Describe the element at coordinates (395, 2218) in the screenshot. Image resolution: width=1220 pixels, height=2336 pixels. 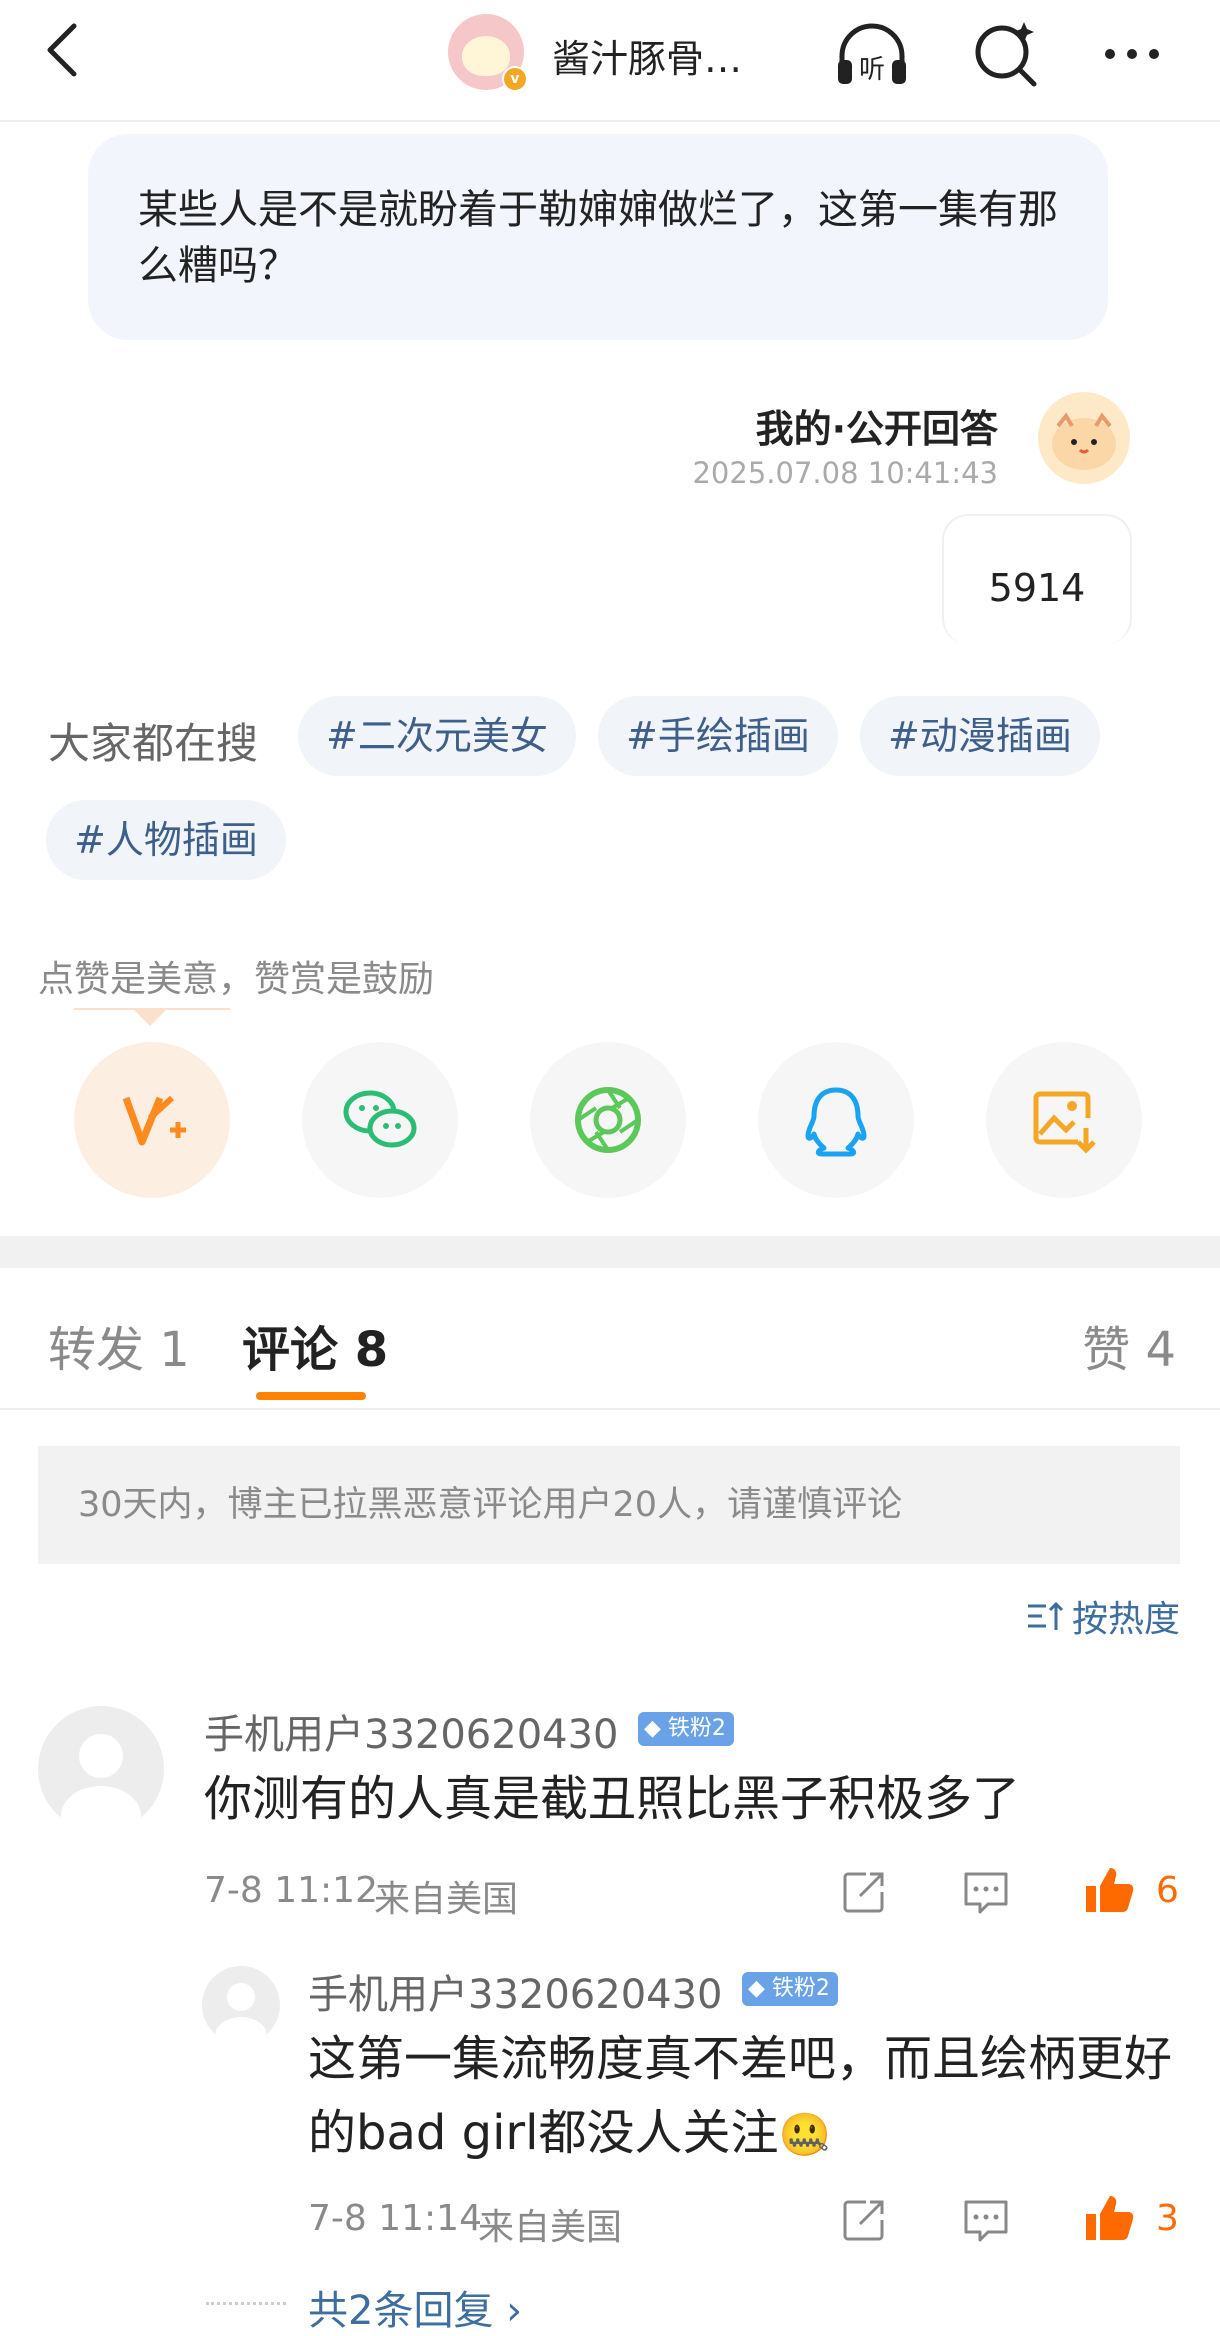
I see `reply-time: 7-8 11:14` at that location.